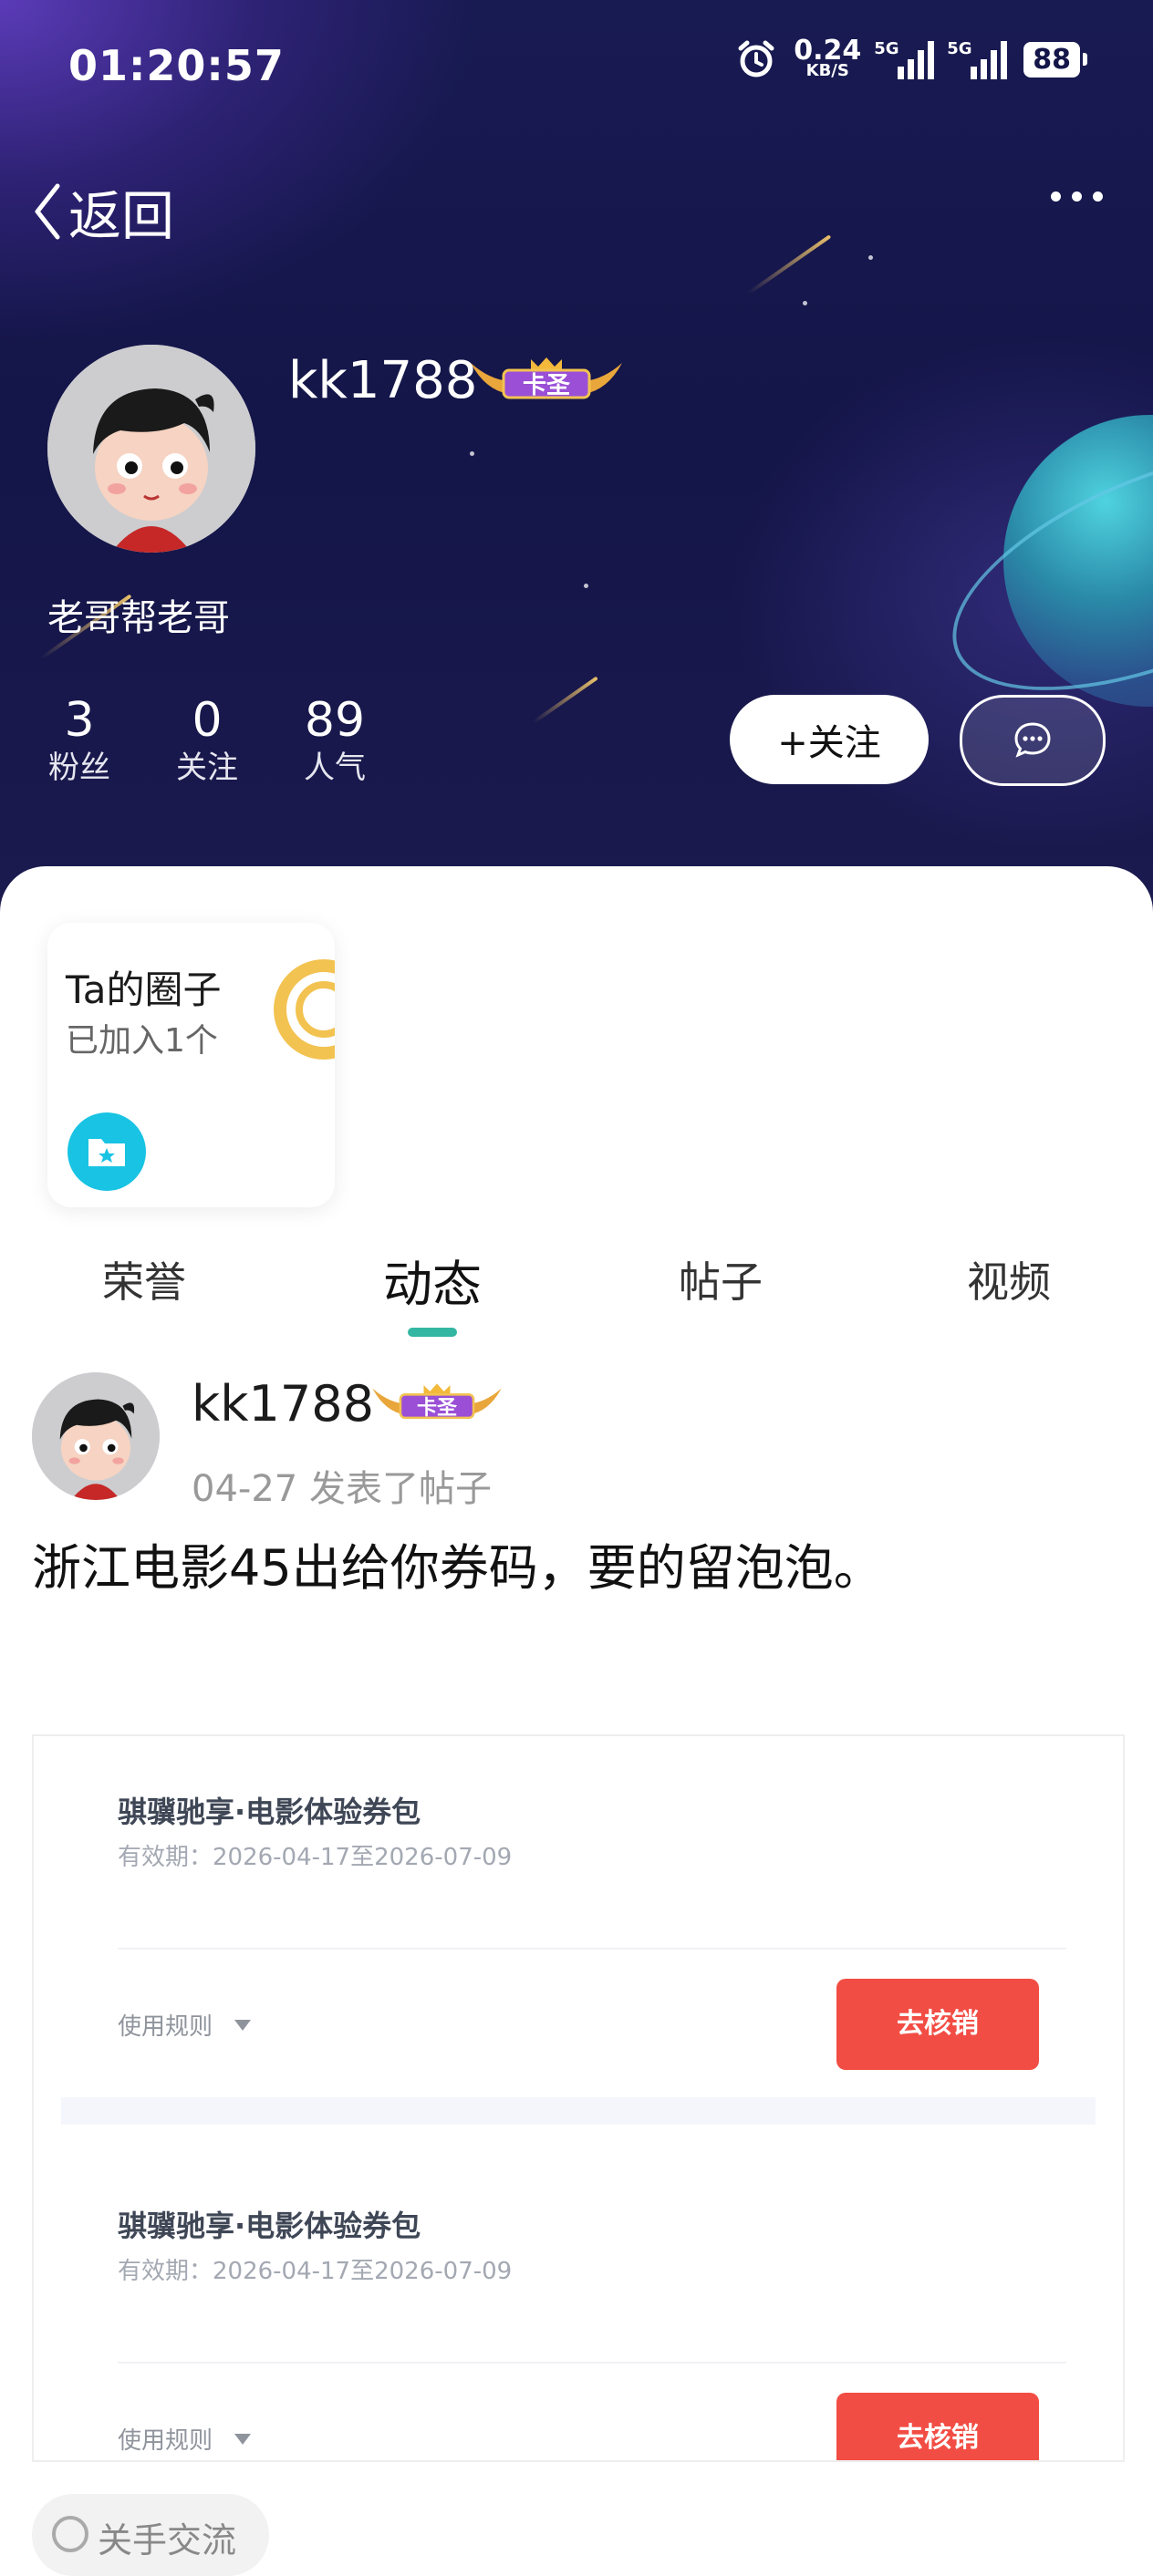 The image size is (1153, 2576). I want to click on tab-honor: 荣誉, so click(144, 1279).